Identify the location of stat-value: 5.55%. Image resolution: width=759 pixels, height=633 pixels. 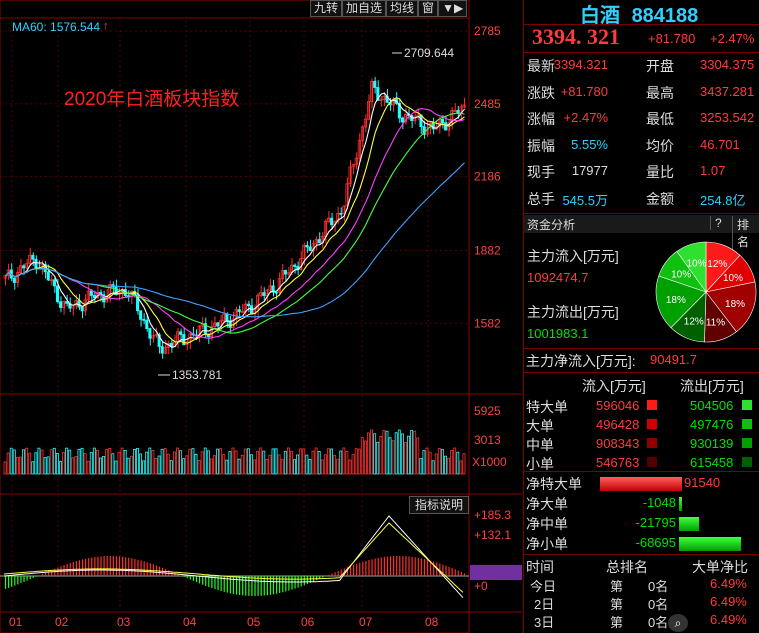
(589, 144).